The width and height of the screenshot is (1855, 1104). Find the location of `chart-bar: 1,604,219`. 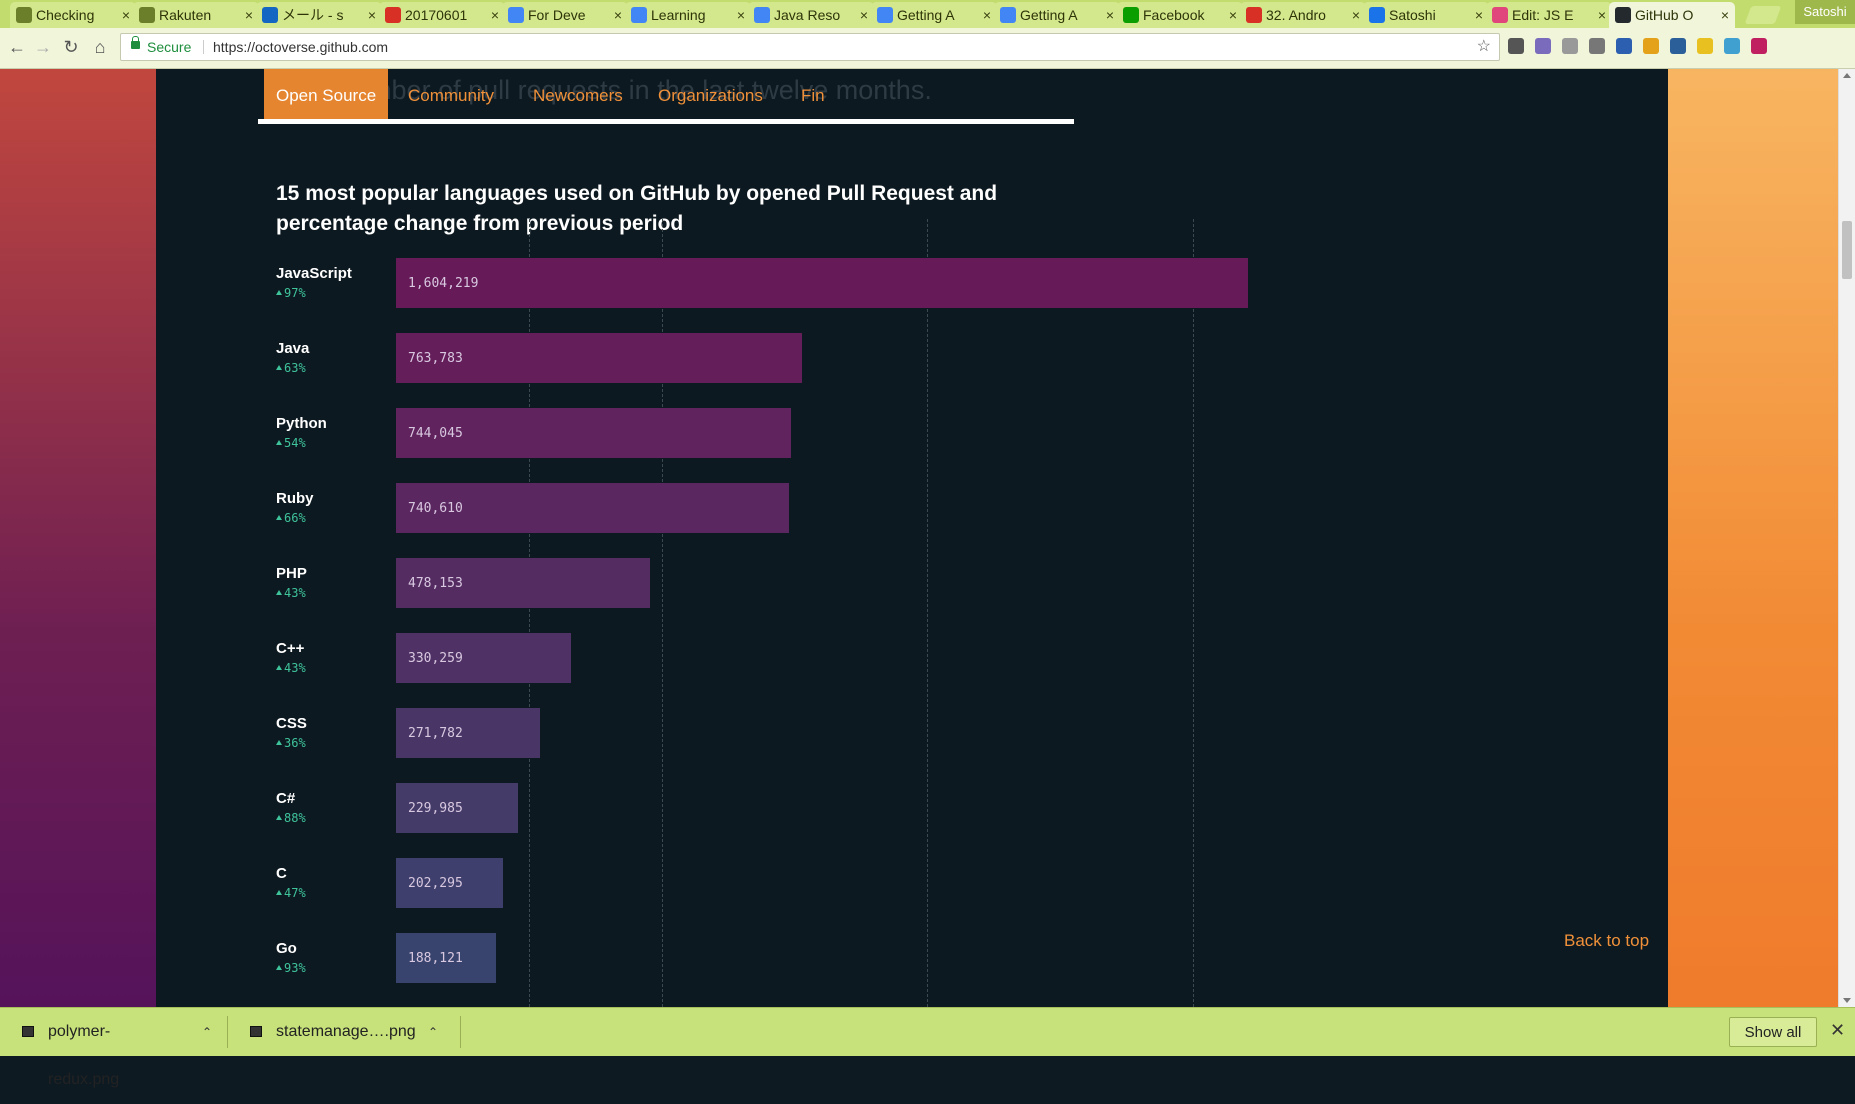

chart-bar: 1,604,219 is located at coordinates (822, 283).